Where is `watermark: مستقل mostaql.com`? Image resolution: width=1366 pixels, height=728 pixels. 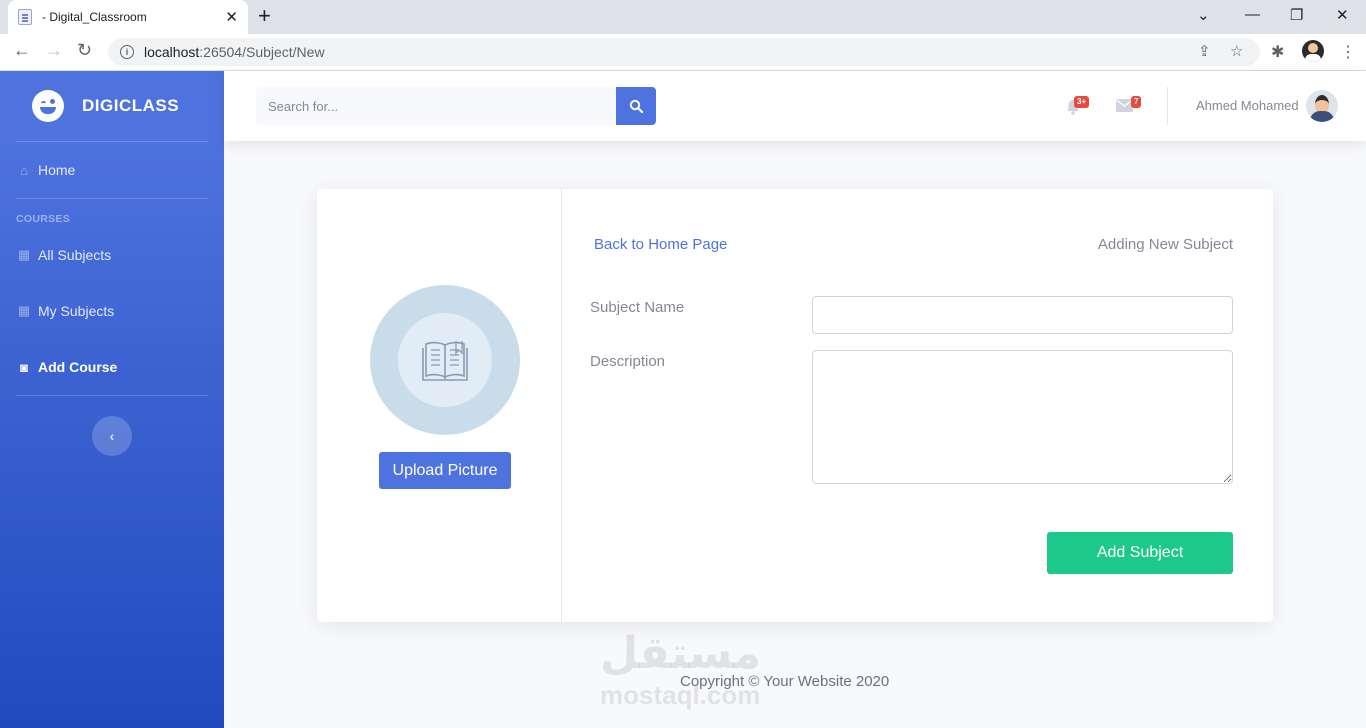 watermark: مستقل mostaql.com is located at coordinates (680, 668).